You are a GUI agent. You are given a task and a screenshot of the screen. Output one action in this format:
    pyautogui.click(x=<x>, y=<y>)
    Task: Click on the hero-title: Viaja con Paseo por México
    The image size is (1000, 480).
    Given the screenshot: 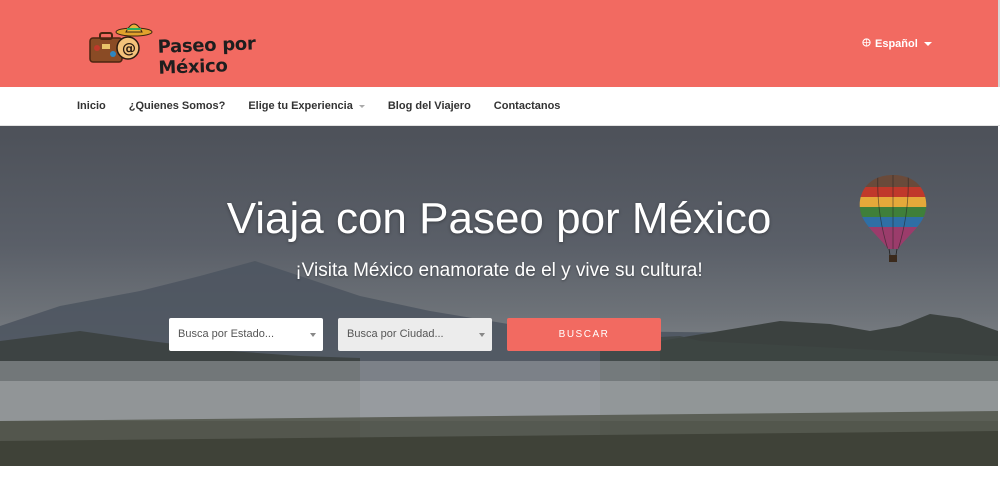 What is the action you would take?
    pyautogui.click(x=499, y=218)
    